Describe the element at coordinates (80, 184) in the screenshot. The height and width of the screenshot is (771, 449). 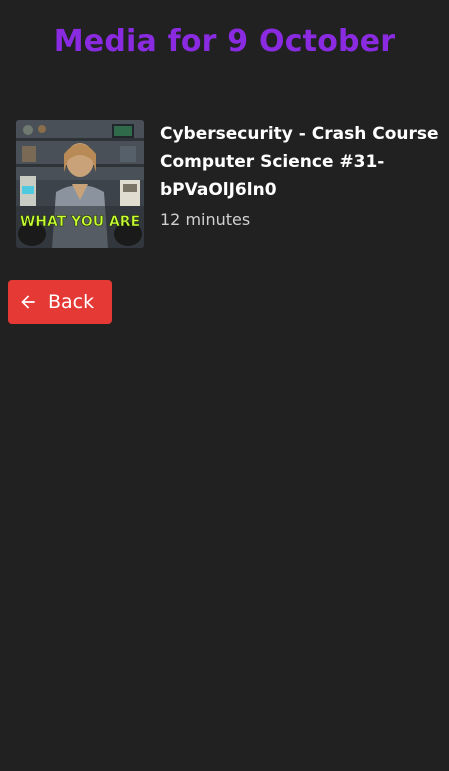
I see `video-thumbnail: WHAT YOU ARE` at that location.